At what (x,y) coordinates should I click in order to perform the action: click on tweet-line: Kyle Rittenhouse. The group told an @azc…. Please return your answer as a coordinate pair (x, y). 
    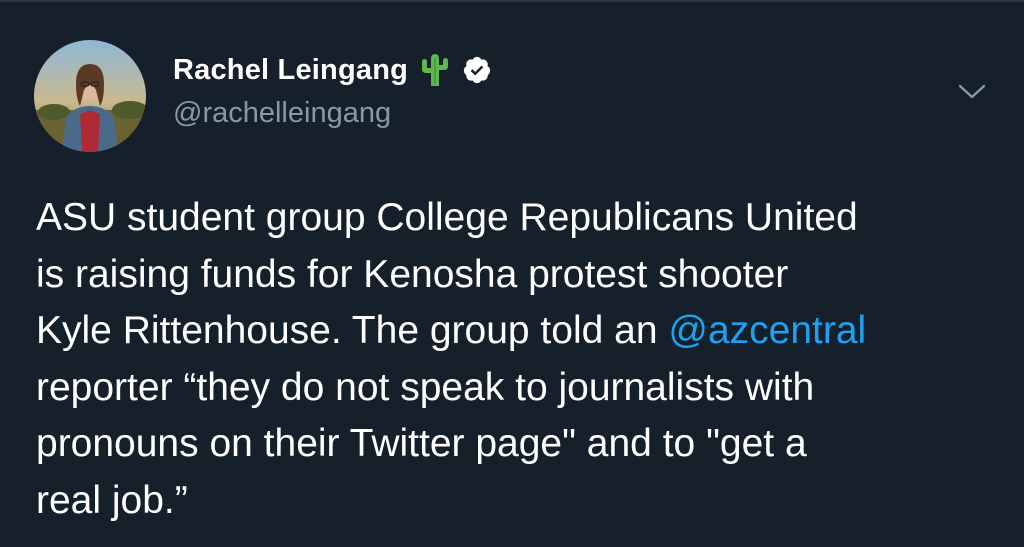
    Looking at the image, I should click on (516, 331).